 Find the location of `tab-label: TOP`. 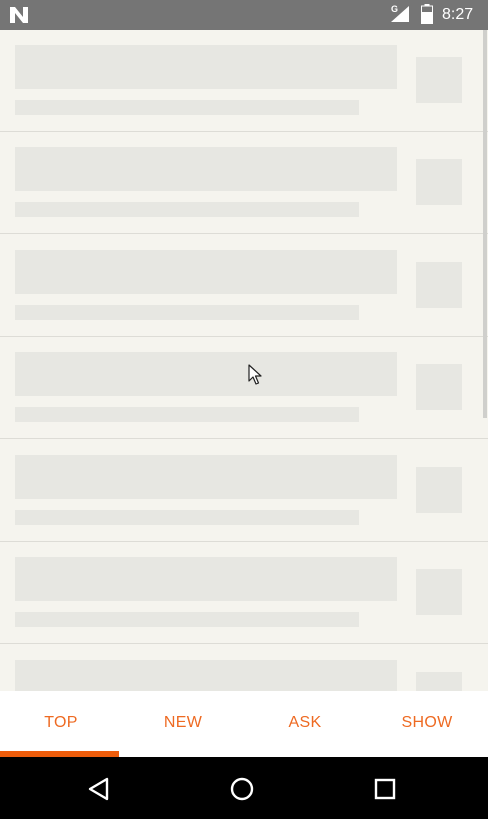

tab-label: TOP is located at coordinates (61, 722).